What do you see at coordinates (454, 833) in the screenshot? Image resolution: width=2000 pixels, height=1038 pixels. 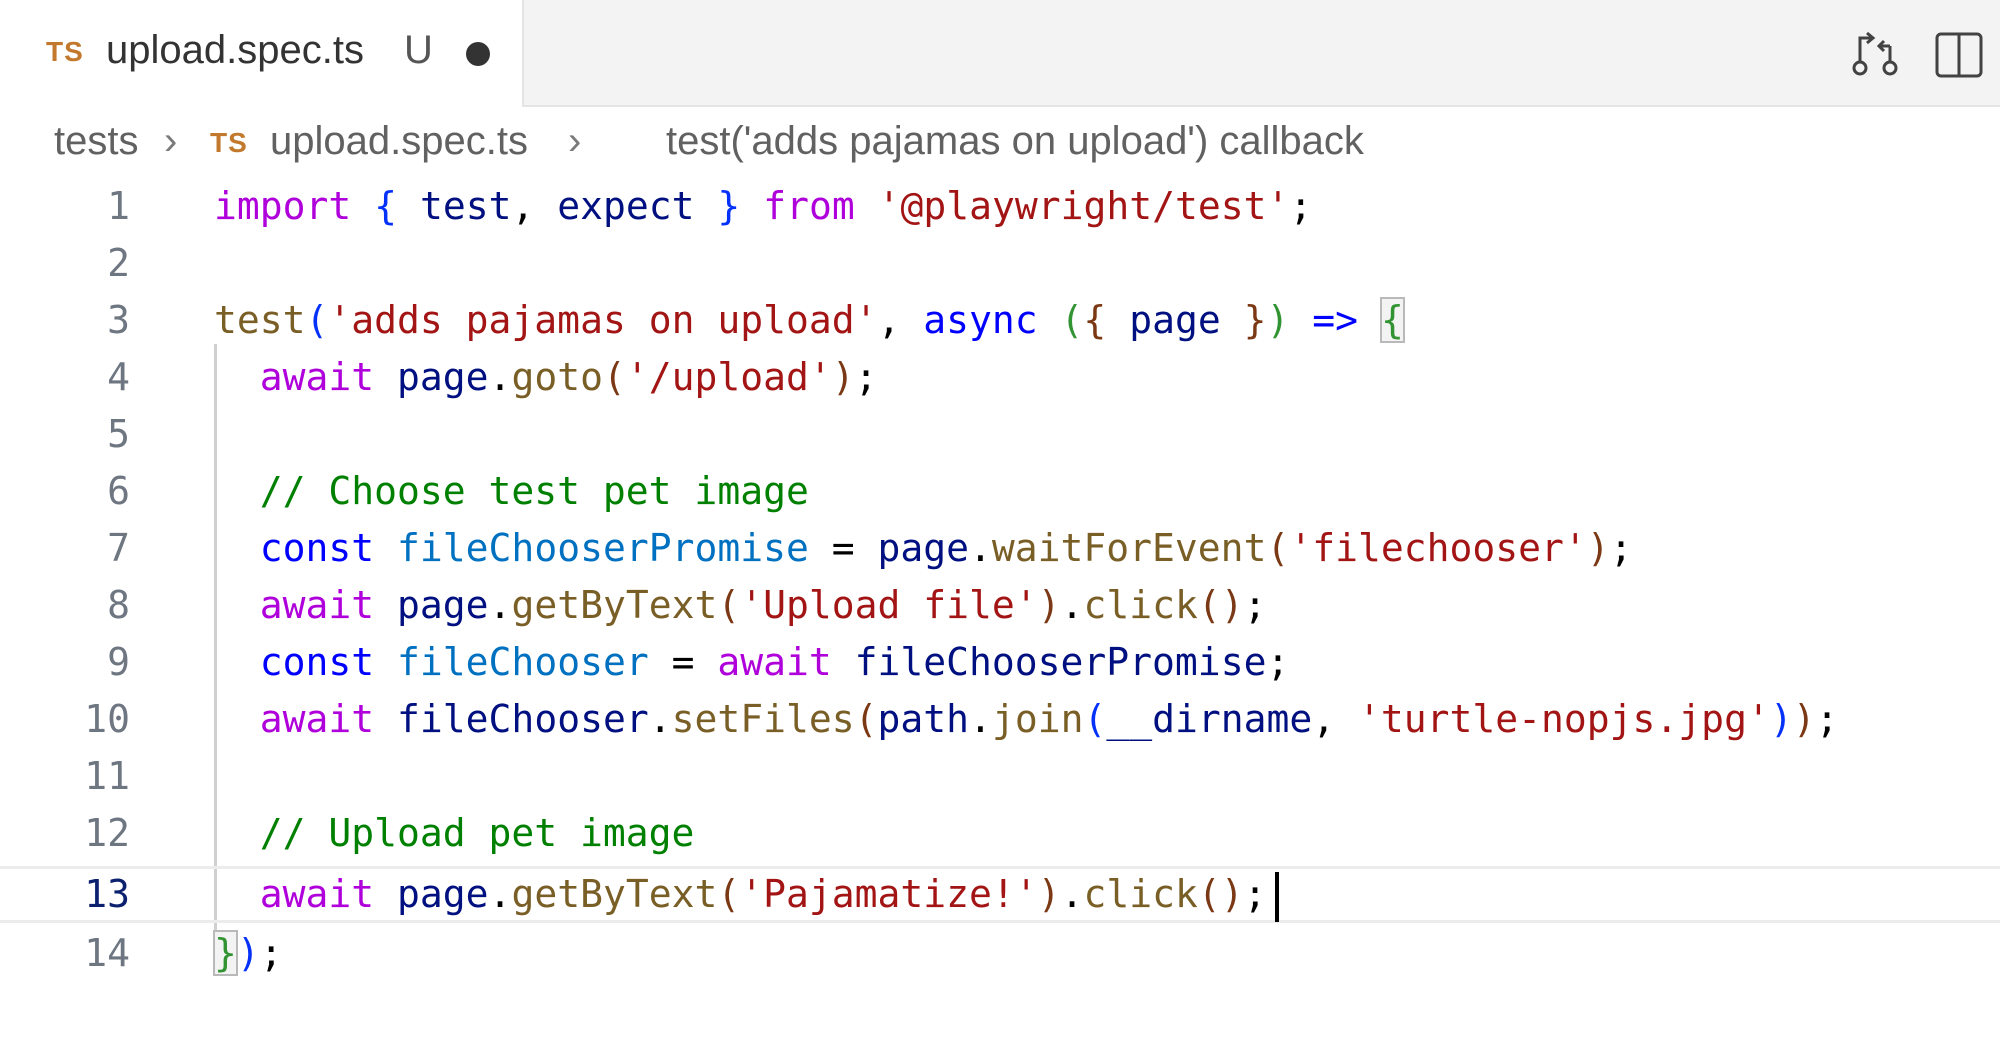 I see `line-text: // Upload pet image` at bounding box center [454, 833].